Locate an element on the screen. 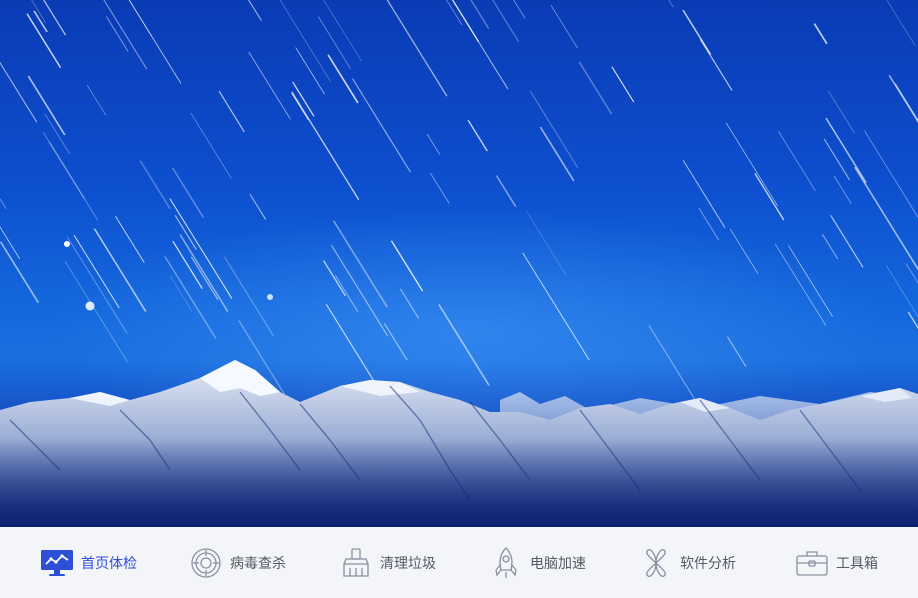 Image resolution: width=918 pixels, height=598 pixels. nav-label: 首页体检 is located at coordinates (109, 563).